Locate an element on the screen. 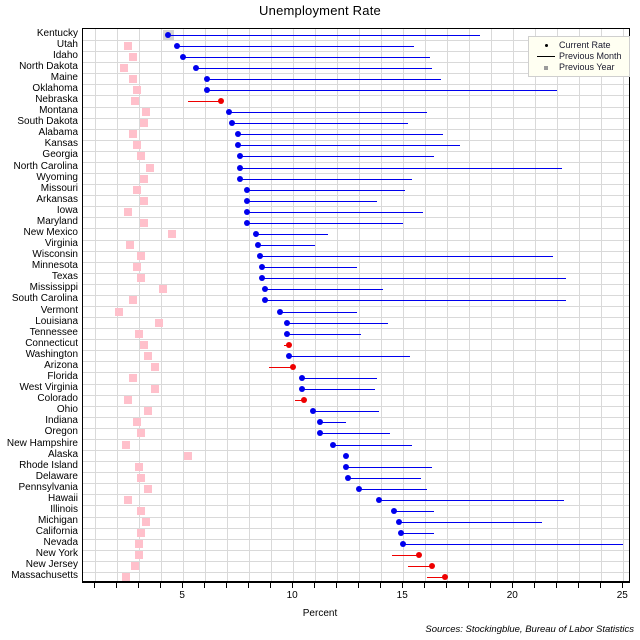  y-axis-label-arkansas: Arkansas is located at coordinates (57, 199).